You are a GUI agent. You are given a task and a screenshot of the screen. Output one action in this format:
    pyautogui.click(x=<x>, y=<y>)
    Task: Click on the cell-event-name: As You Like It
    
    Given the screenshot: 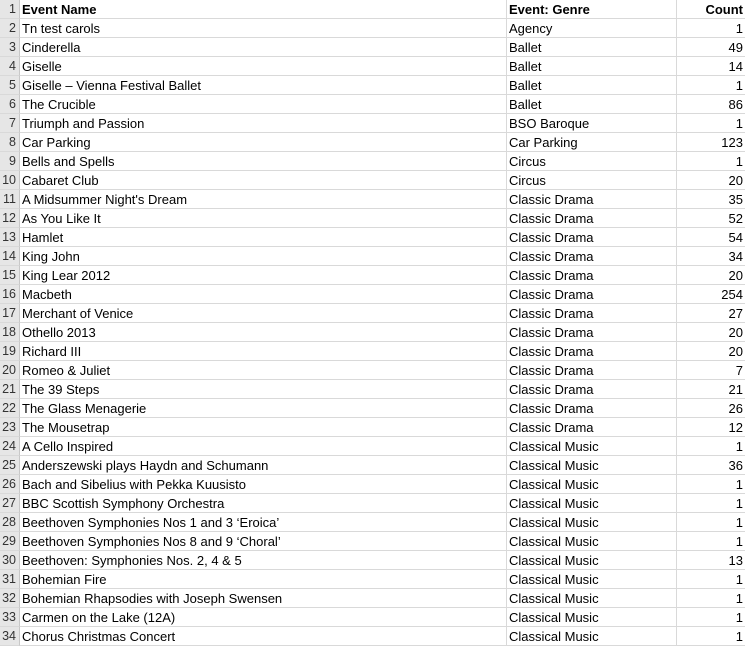 What is the action you would take?
    pyautogui.click(x=263, y=218)
    